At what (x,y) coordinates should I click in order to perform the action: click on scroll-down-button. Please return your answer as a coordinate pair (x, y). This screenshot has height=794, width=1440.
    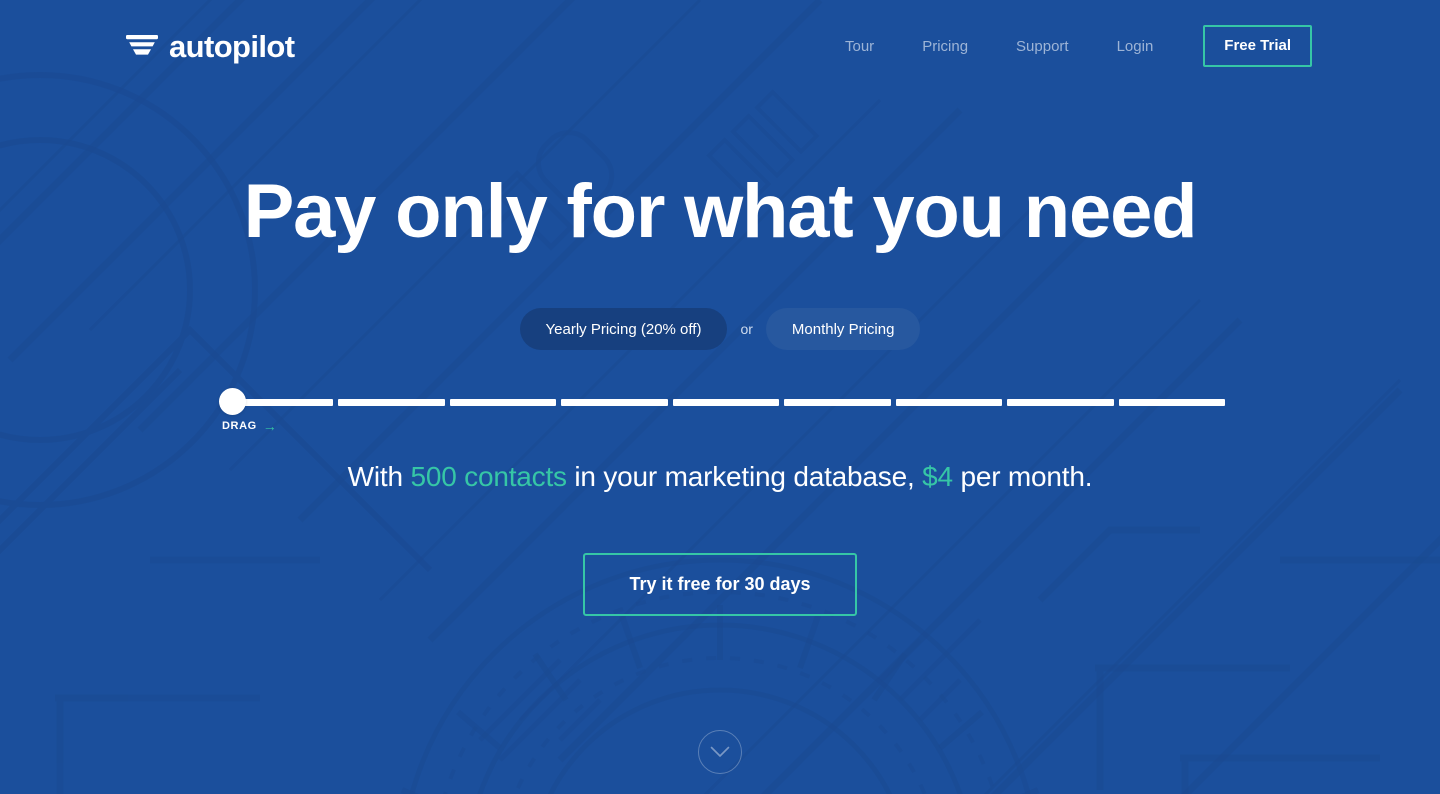
    Looking at the image, I should click on (720, 752).